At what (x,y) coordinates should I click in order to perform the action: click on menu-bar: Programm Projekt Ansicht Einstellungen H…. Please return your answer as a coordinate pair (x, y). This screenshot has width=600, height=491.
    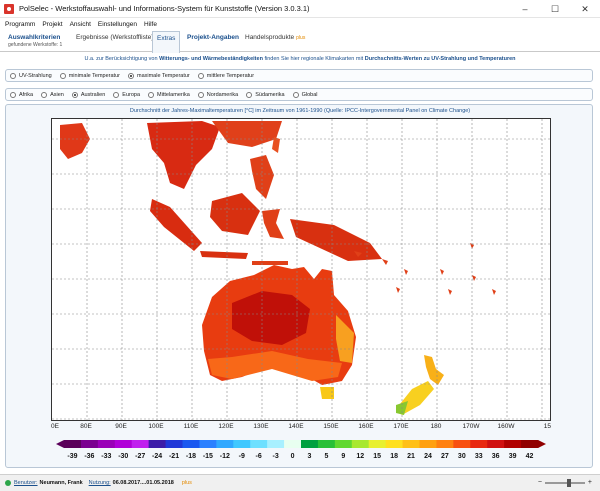
    Looking at the image, I should click on (300, 24).